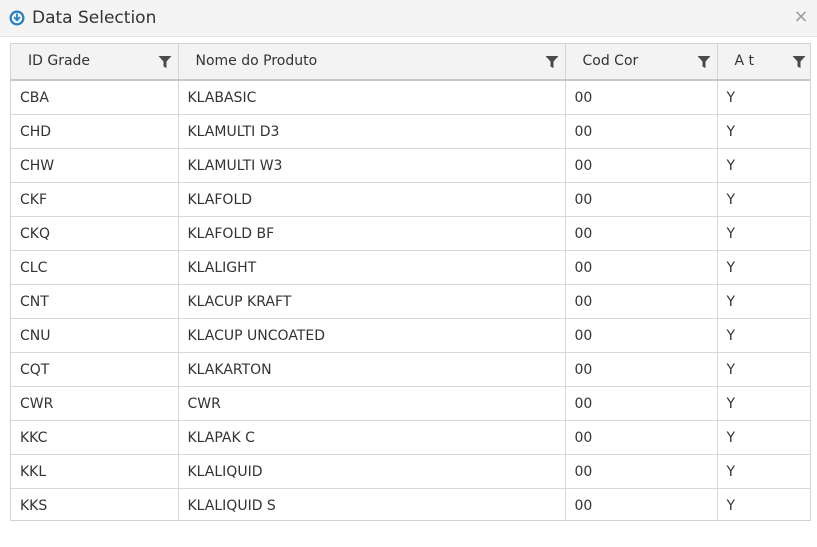  I want to click on table-row: CWR CWR 00 Y, so click(410, 403).